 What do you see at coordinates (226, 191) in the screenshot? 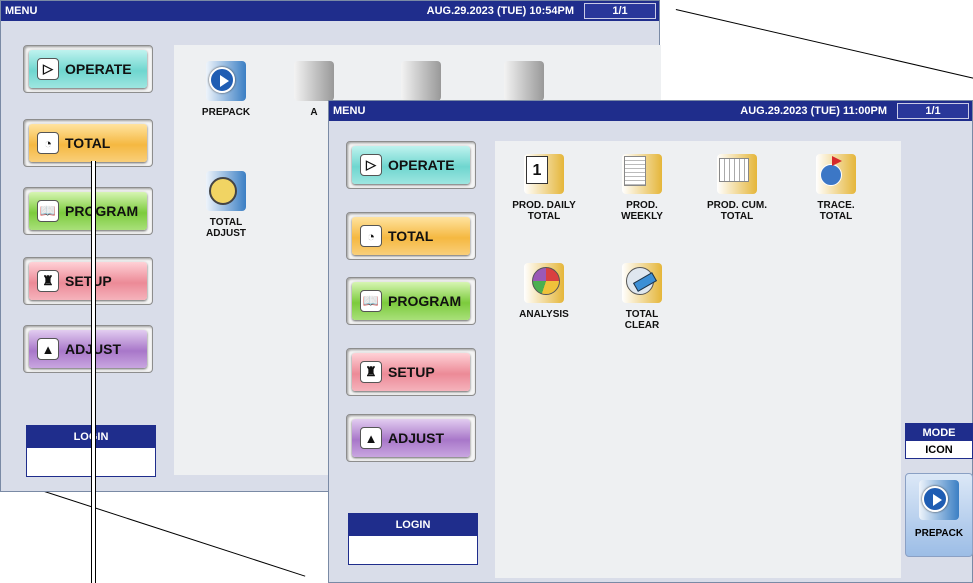
I see `total-adjust-icon` at bounding box center [226, 191].